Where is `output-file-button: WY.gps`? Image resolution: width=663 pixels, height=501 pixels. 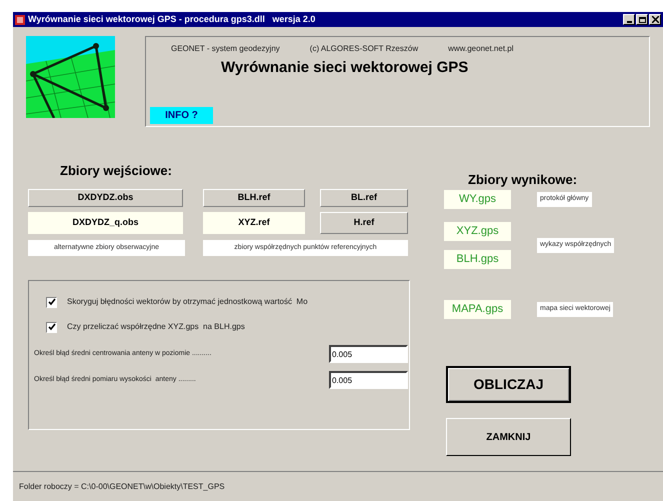 output-file-button: WY.gps is located at coordinates (477, 199).